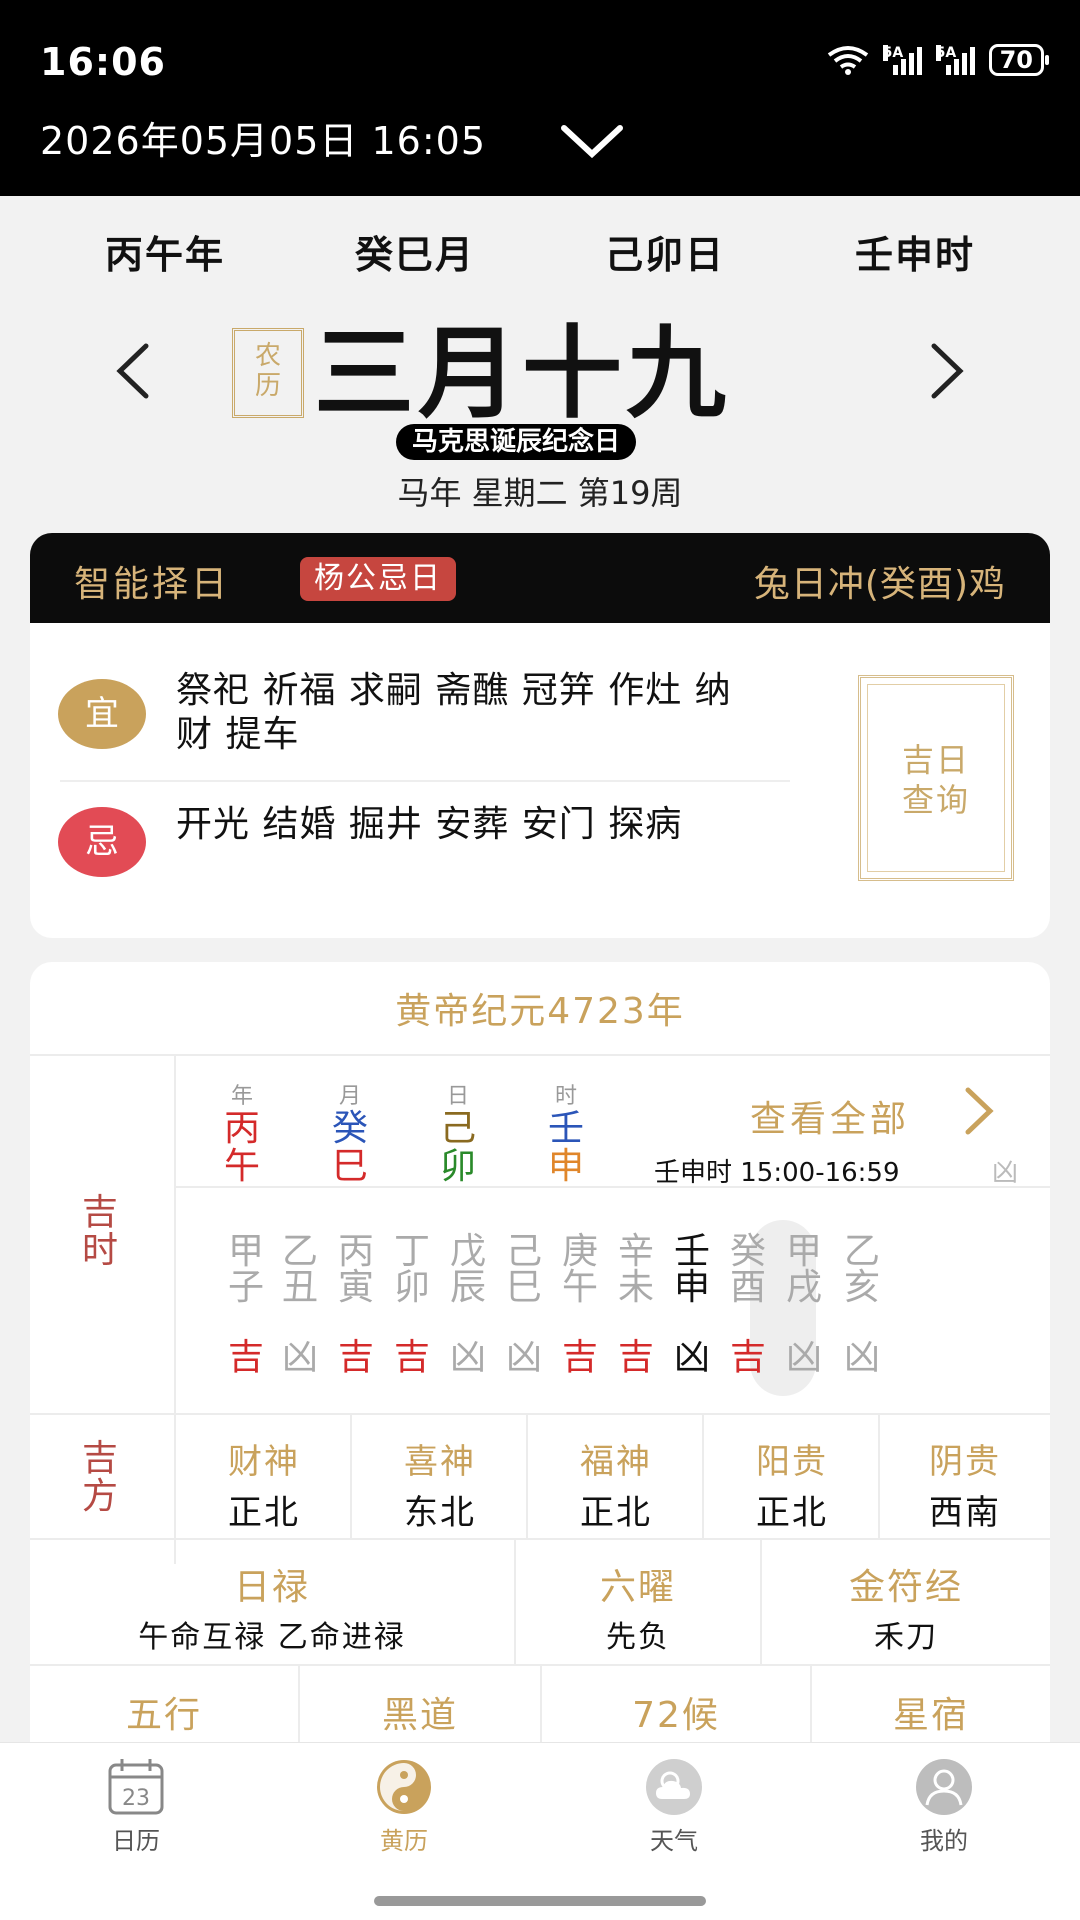 Image resolution: width=1080 pixels, height=1920 pixels. What do you see at coordinates (777, 1173) in the screenshot?
I see `current-shichen-time: 壬申时 15:00-16:59` at bounding box center [777, 1173].